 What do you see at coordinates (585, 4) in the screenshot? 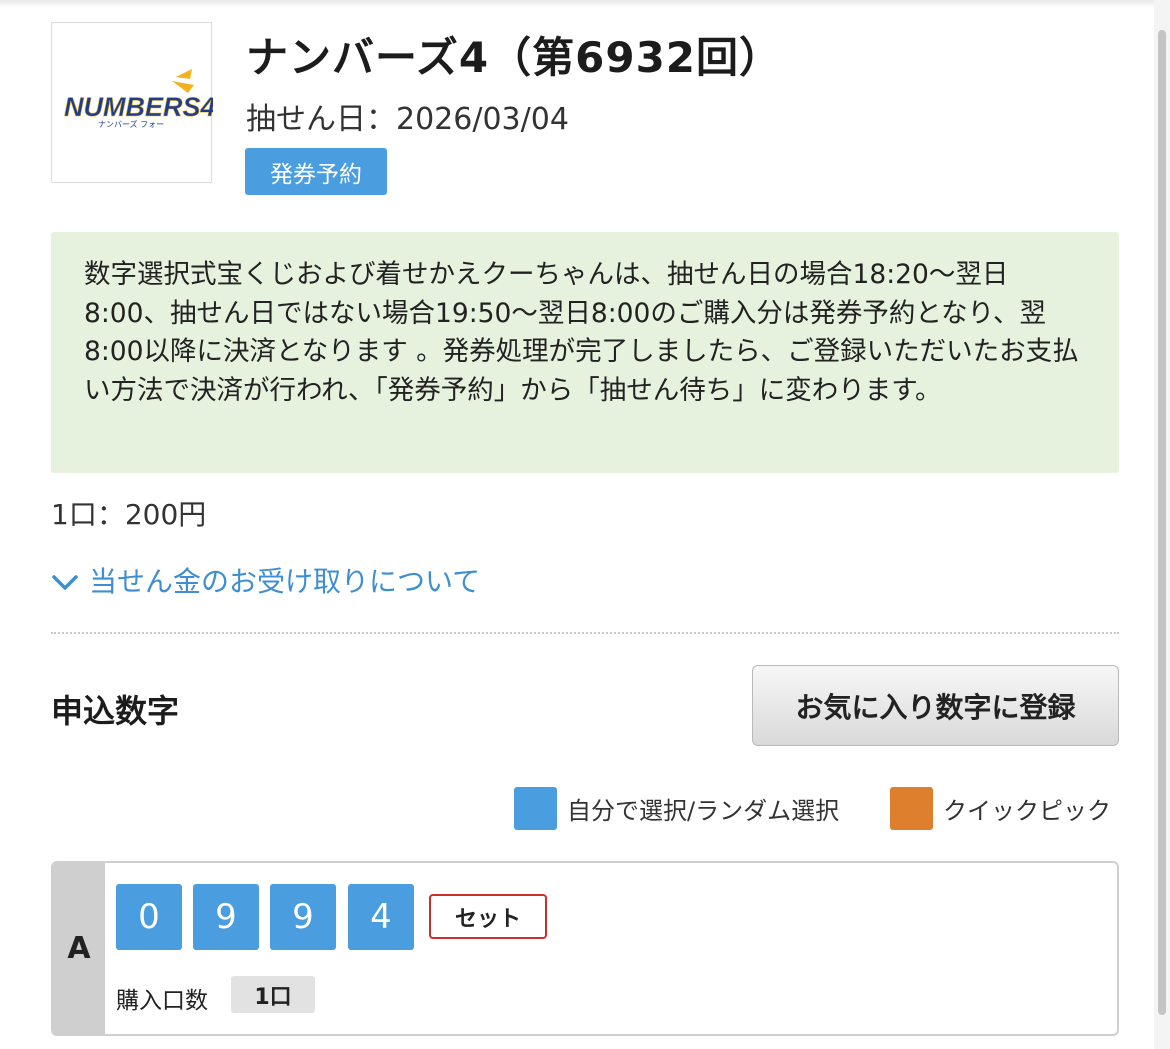
I see `top-shadow` at bounding box center [585, 4].